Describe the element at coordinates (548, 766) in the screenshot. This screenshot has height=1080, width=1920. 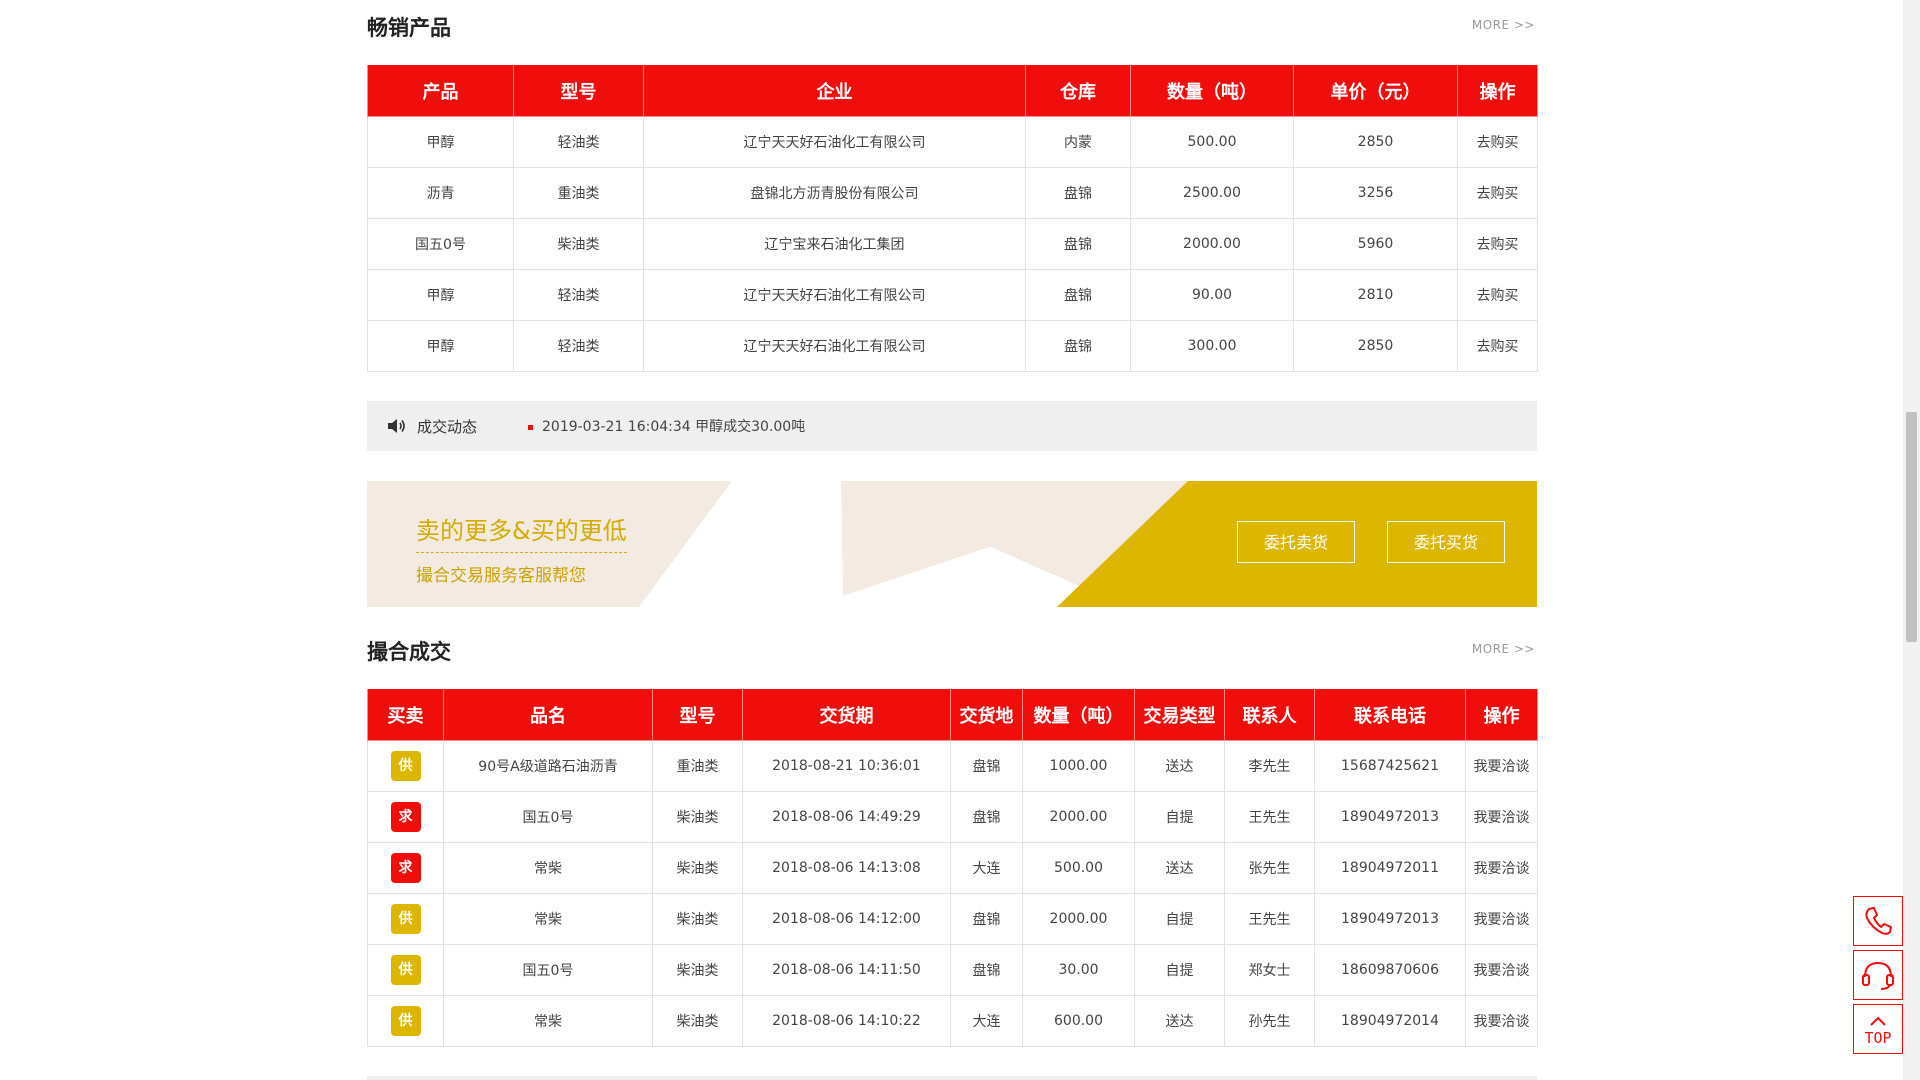
I see `cell-product-name: 90号A级道路石油沥青` at that location.